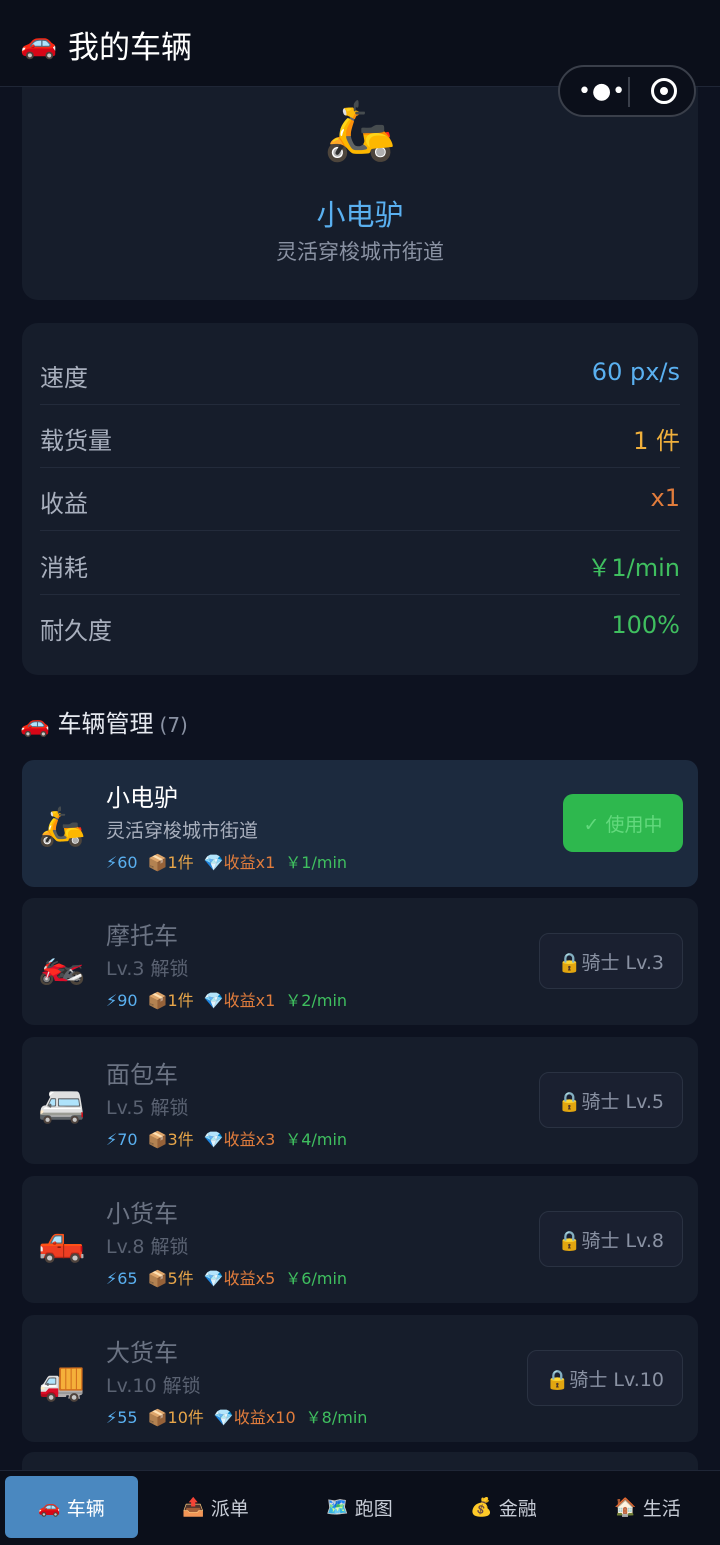 The width and height of the screenshot is (720, 1545). What do you see at coordinates (481, 1507) in the screenshot?
I see `money-bag-icon: 💰` at bounding box center [481, 1507].